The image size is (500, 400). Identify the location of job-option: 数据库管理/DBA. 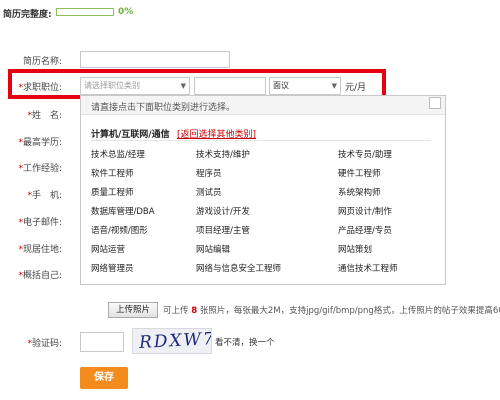
(123, 211).